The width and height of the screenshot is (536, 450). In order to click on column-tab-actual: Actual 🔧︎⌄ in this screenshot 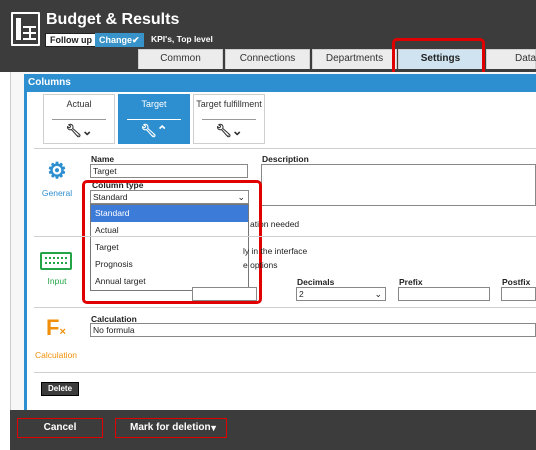, I will do `click(79, 119)`.